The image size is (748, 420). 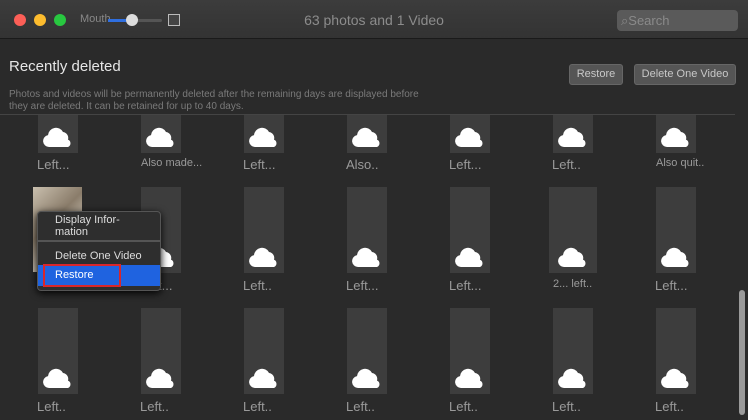 What do you see at coordinates (82, 275) in the screenshot?
I see `highlight-box` at bounding box center [82, 275].